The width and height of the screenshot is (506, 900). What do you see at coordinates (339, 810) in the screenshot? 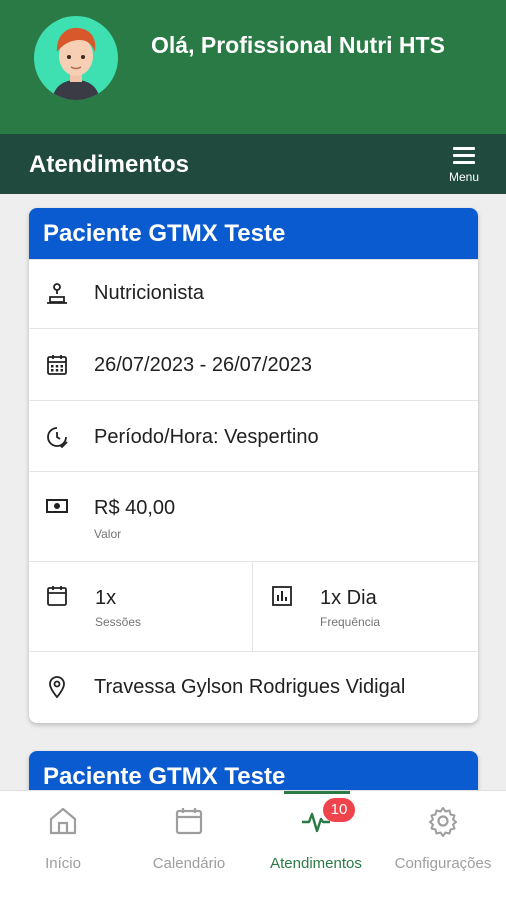
I see `notification-badge: 10` at bounding box center [339, 810].